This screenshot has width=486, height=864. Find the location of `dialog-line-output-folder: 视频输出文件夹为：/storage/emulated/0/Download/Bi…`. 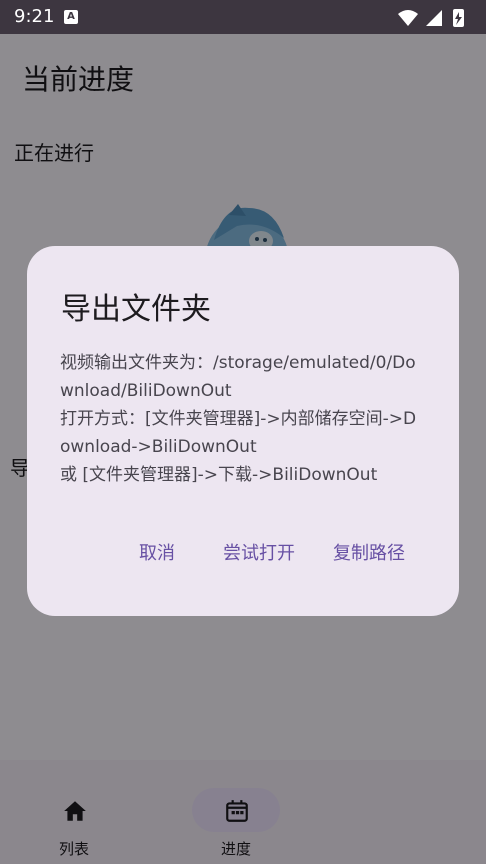

dialog-line-output-folder: 视频输出文件夹为：/storage/emulated/0/Download/Bi… is located at coordinates (238, 377).